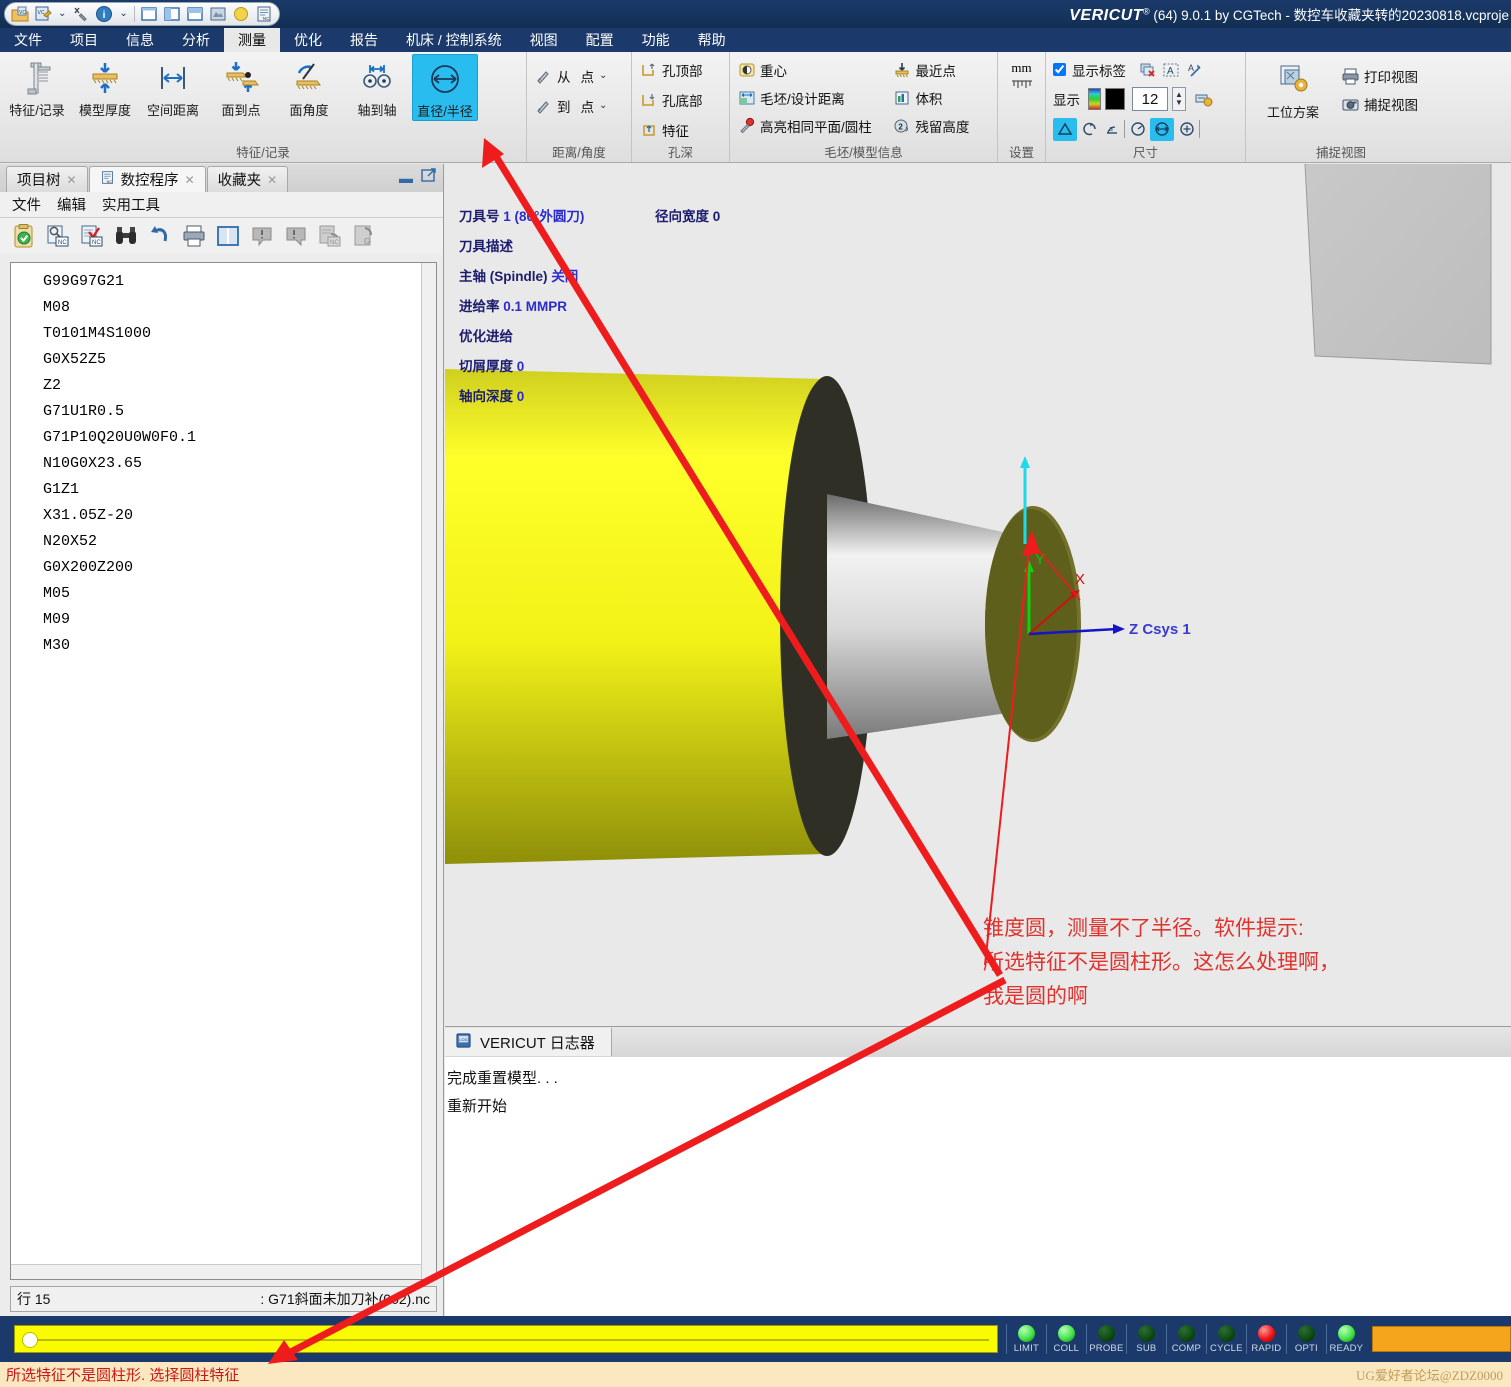 The height and width of the screenshot is (1387, 1511). Describe the element at coordinates (196, 40) in the screenshot. I see `menu-item-analysis: 分析` at that location.